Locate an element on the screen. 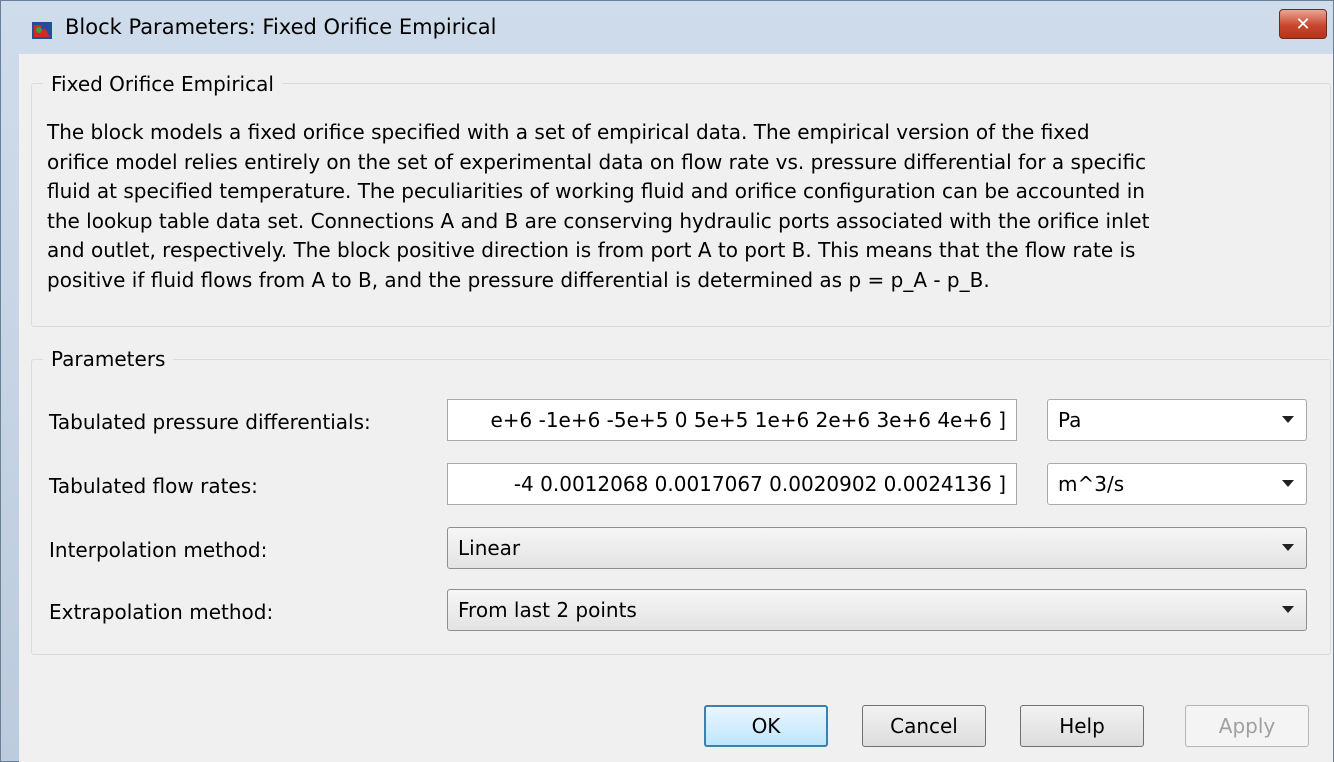  extrapolation-method-value: From last 2 points is located at coordinates (547, 610).